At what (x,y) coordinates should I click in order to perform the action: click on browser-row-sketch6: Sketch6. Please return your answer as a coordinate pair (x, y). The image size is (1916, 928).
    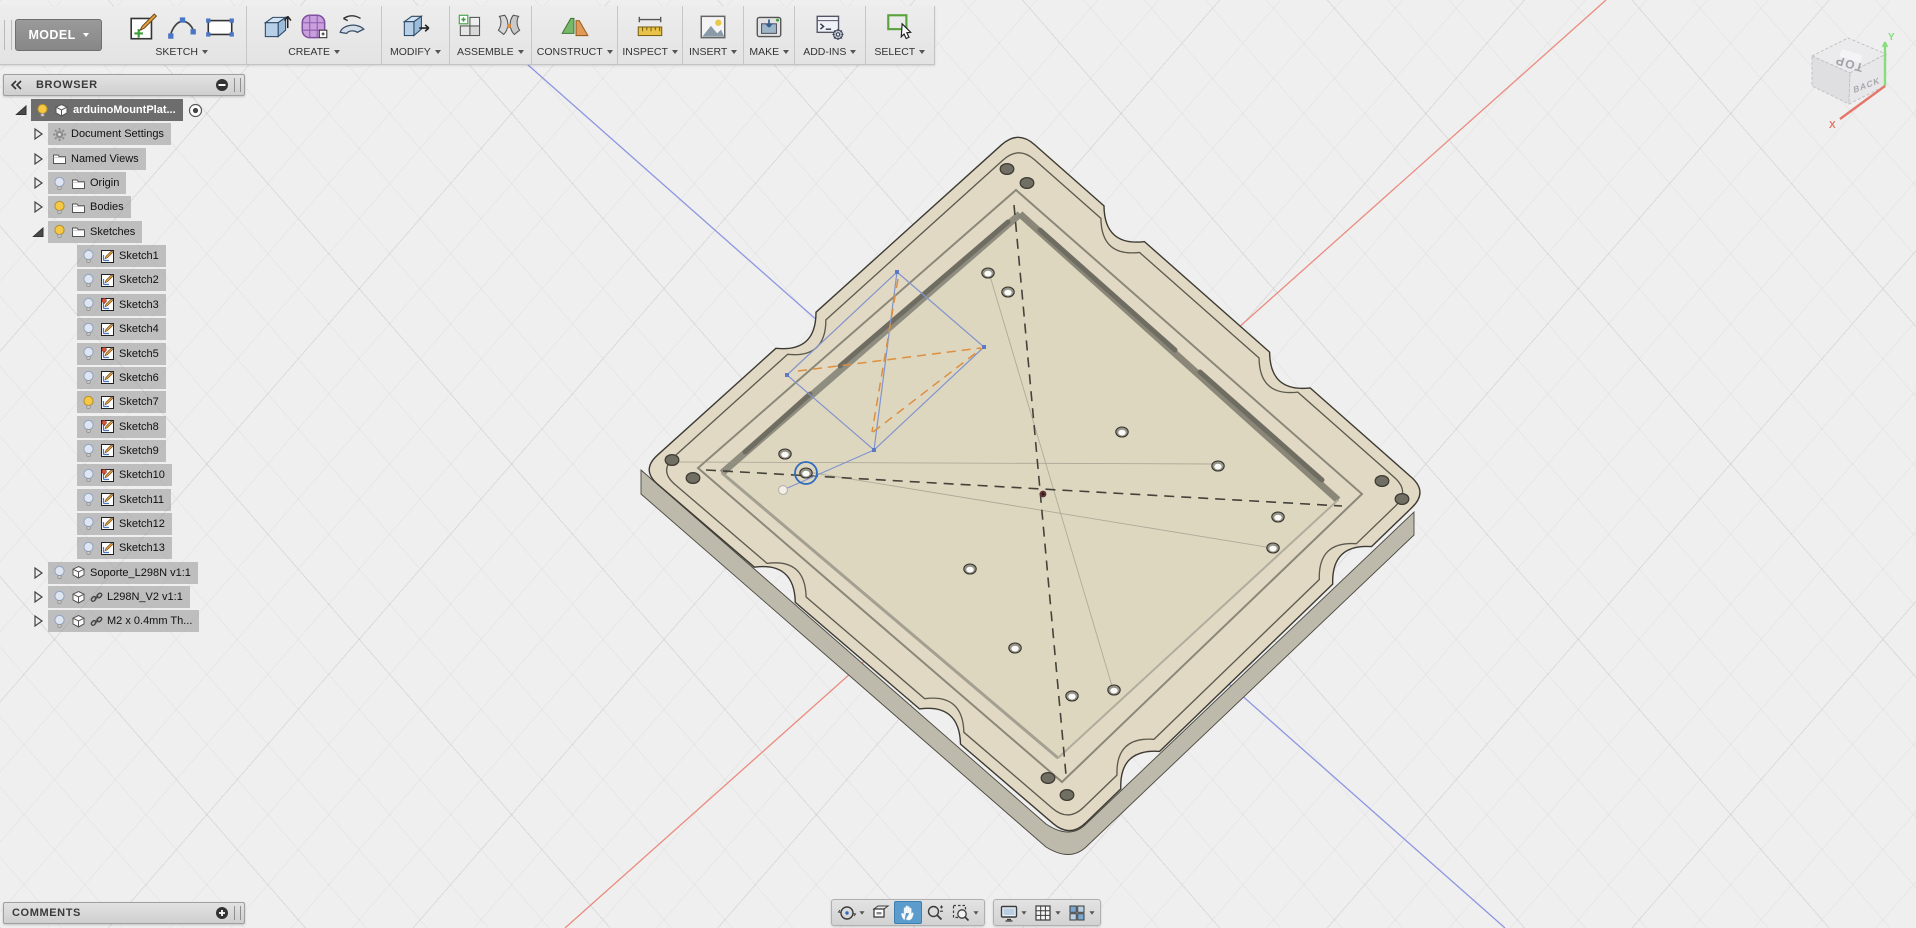
    Looking at the image, I should click on (113, 377).